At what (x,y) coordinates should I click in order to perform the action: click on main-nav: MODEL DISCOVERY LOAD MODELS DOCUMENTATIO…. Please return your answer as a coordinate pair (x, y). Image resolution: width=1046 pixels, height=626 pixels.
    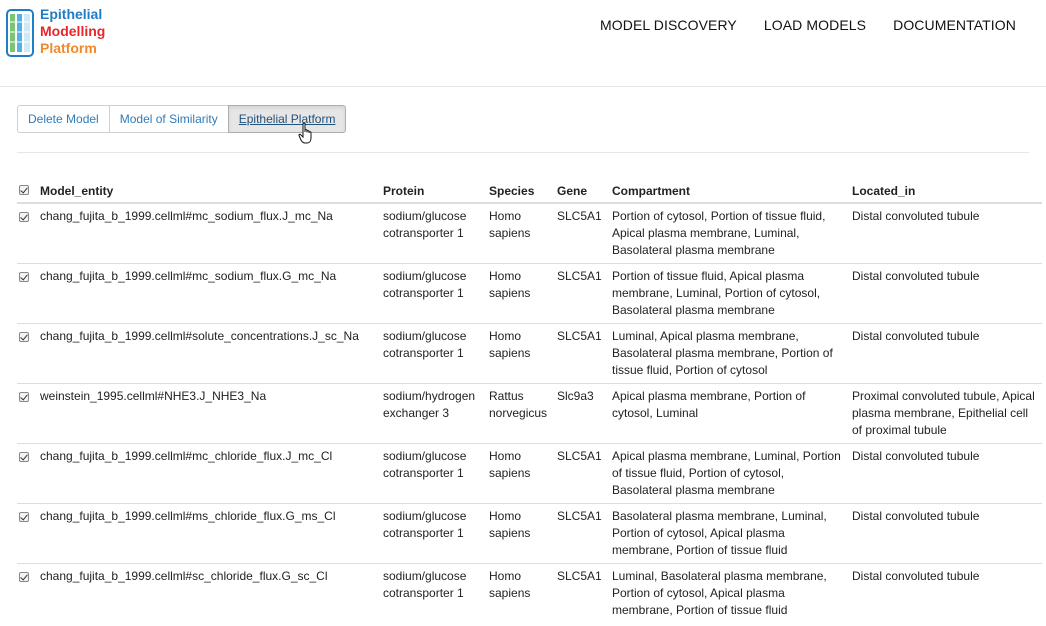
    Looking at the image, I should click on (808, 25).